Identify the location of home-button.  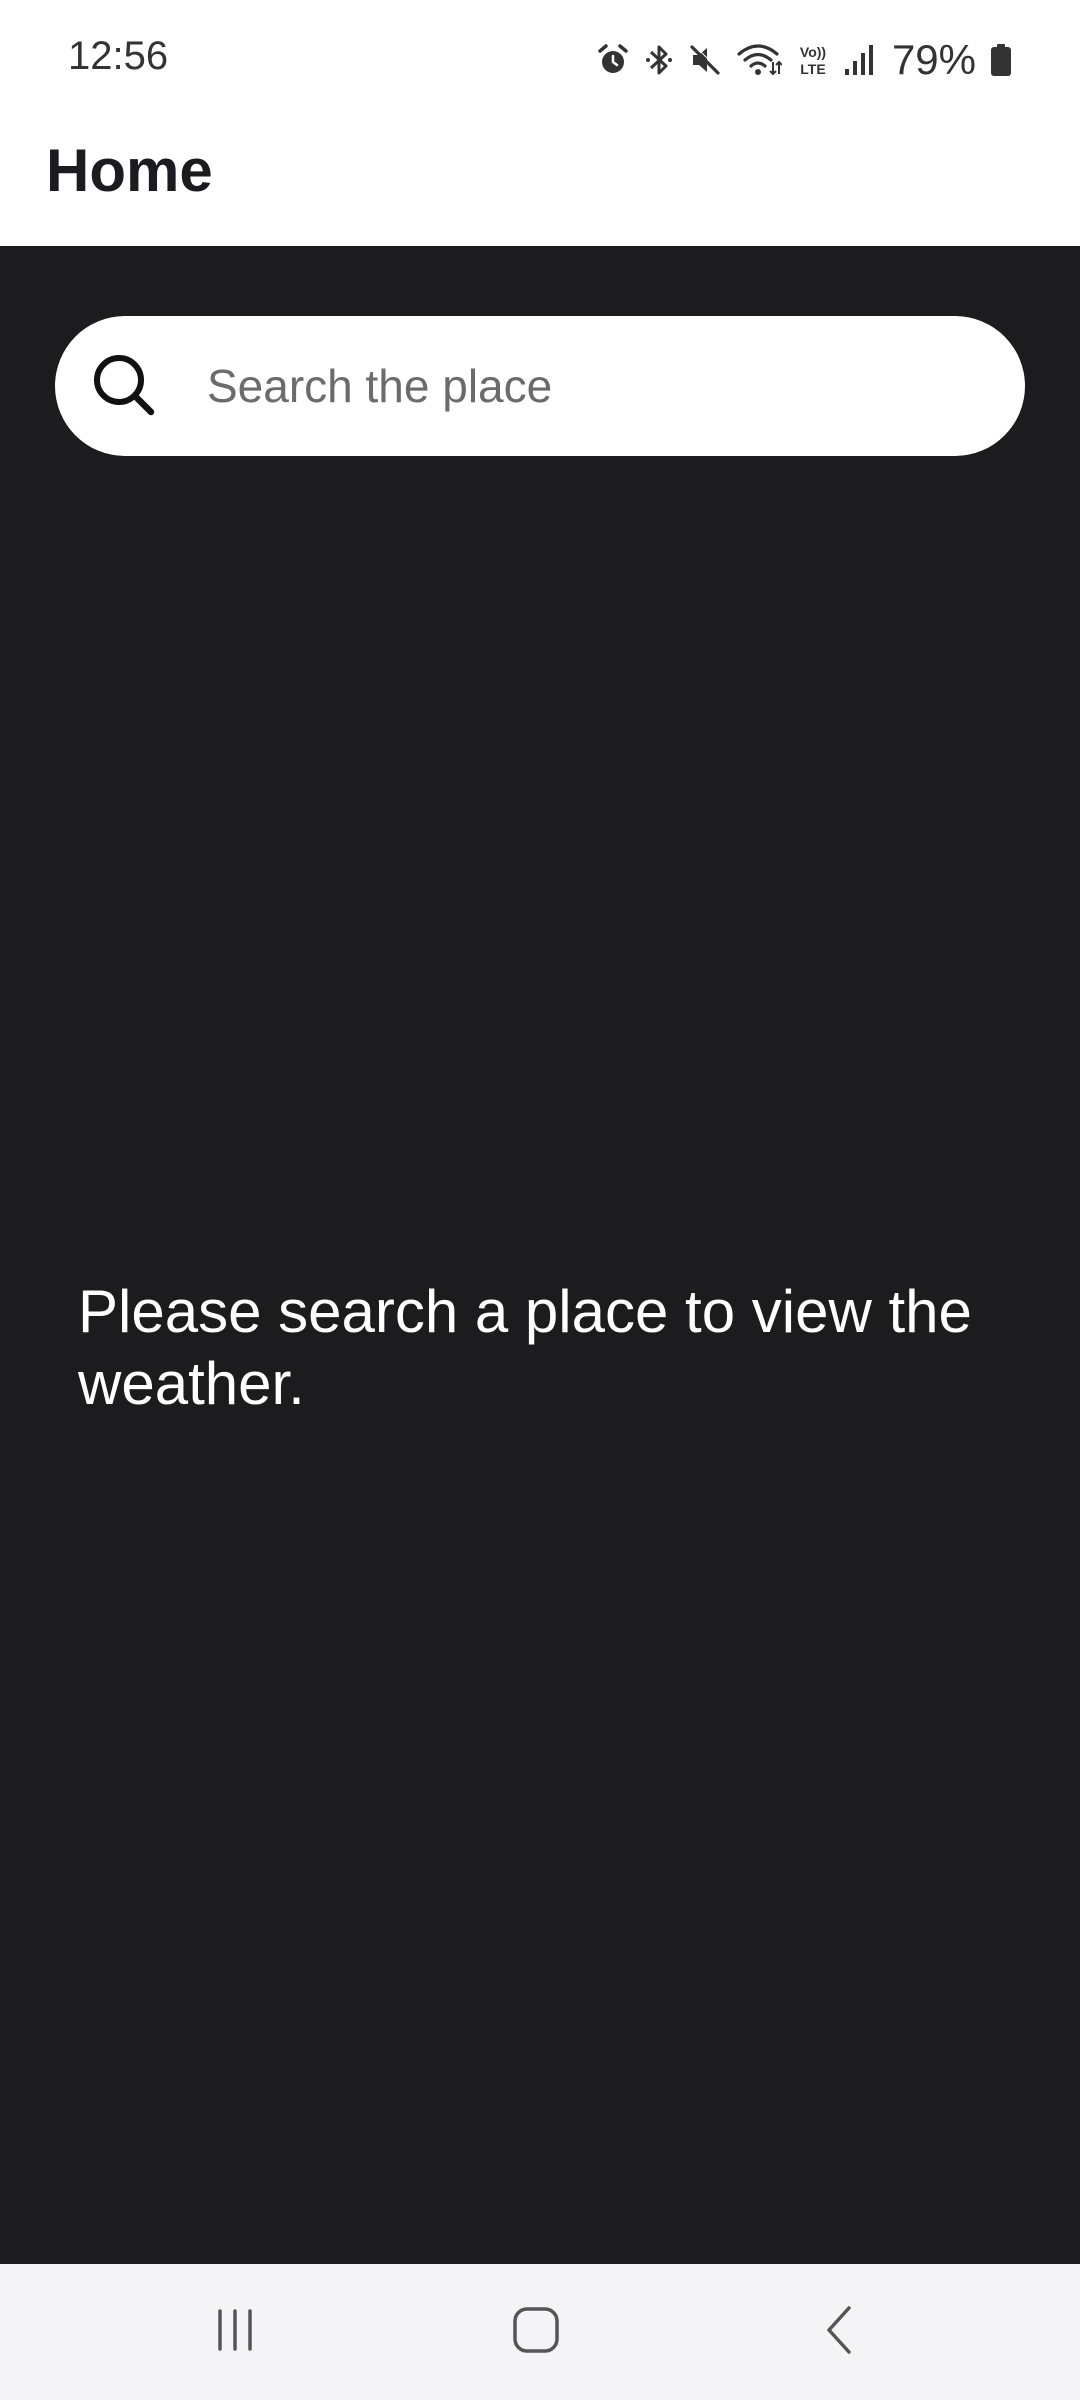
(536, 2332).